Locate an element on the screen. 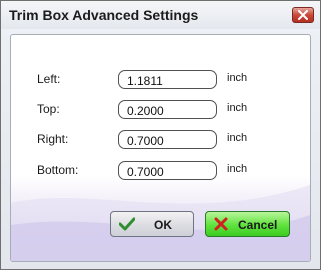 Image resolution: width=321 pixels, height=270 pixels. right-label: Right: is located at coordinates (53, 139).